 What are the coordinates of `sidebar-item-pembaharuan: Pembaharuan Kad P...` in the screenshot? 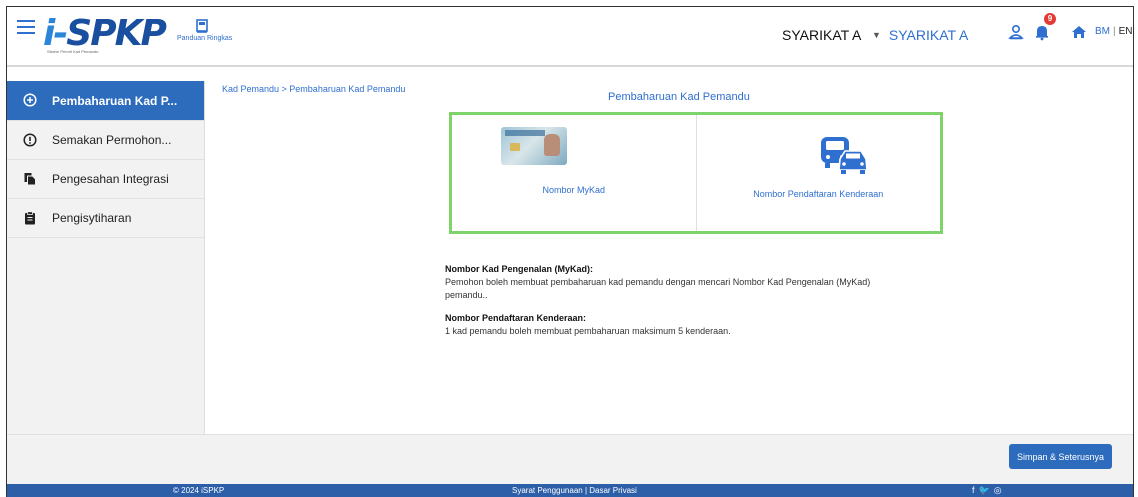 It's located at (105, 101).